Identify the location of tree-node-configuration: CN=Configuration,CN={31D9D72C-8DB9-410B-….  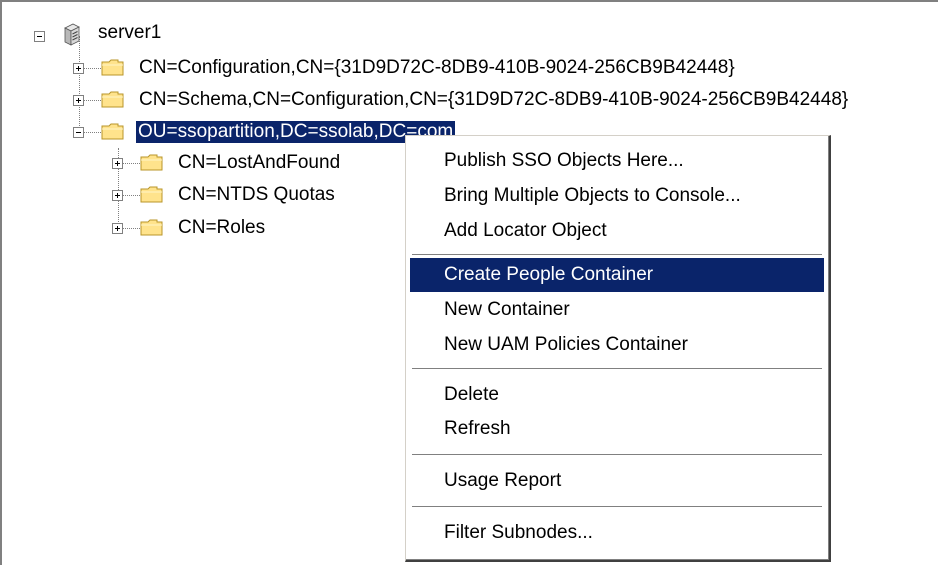
(410, 68).